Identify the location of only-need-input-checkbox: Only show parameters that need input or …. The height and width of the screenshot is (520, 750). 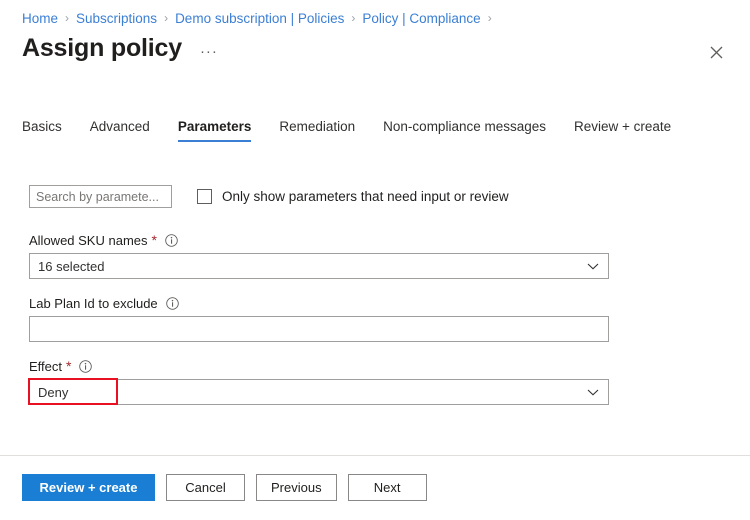
(353, 196).